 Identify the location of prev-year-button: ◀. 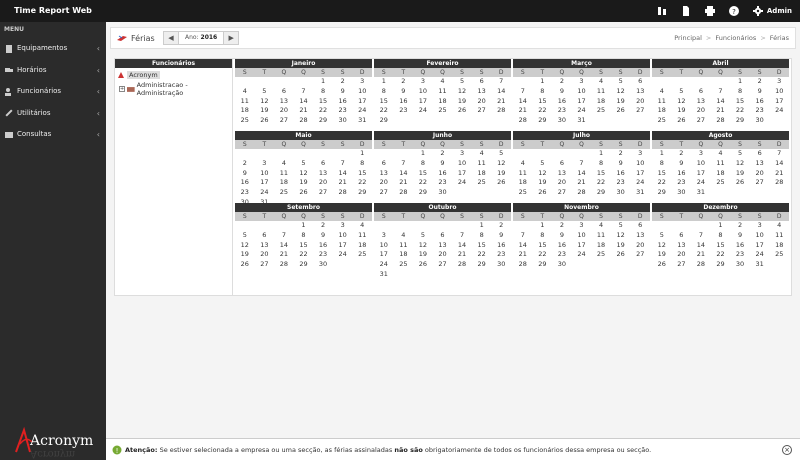
(171, 38).